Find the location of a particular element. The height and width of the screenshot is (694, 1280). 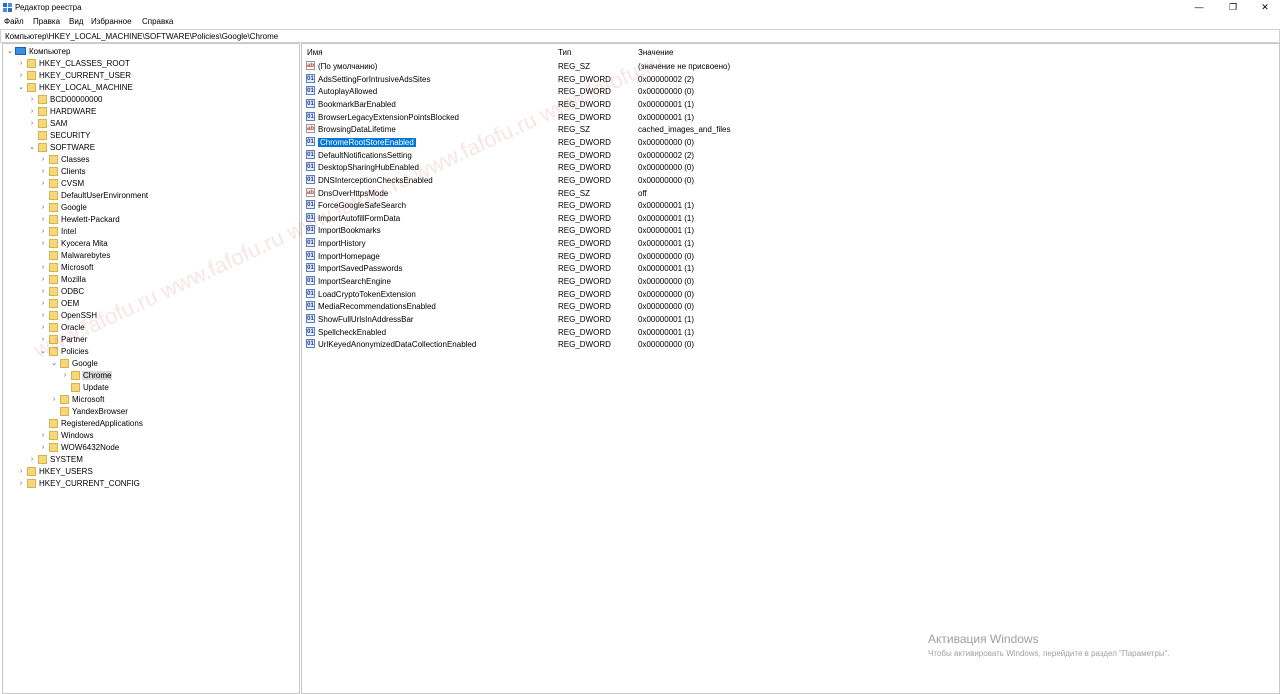

column-header-data: Значение is located at coordinates (655, 52).